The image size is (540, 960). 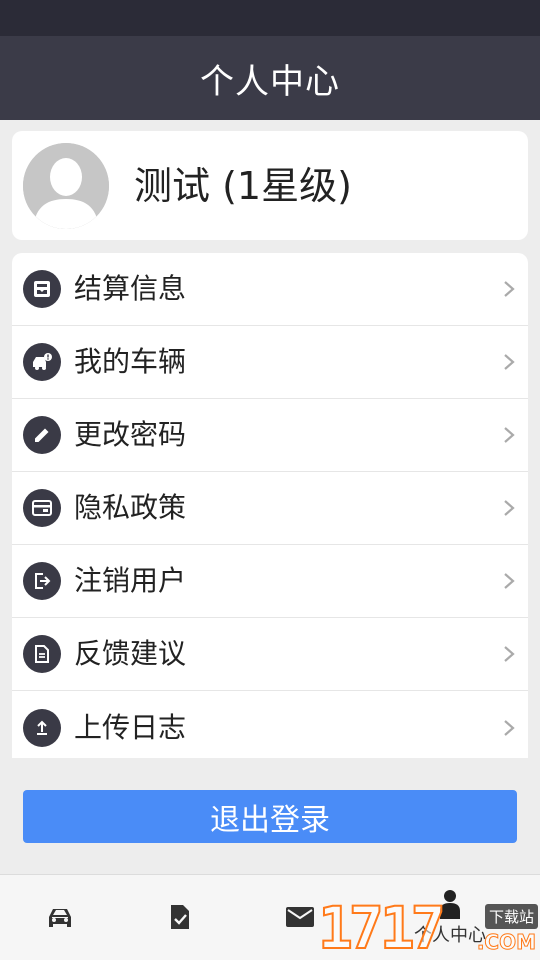 I want to click on menu-item-upload-log: 上传日志, so click(x=270, y=724).